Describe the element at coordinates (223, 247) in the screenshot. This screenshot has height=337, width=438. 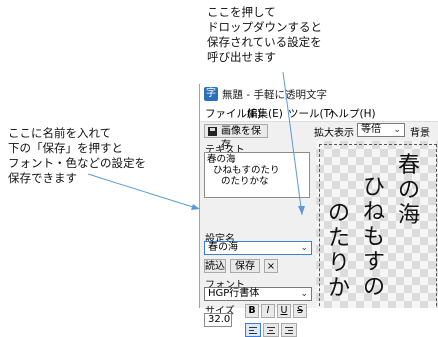
I see `setting-name-value: 春の海` at that location.